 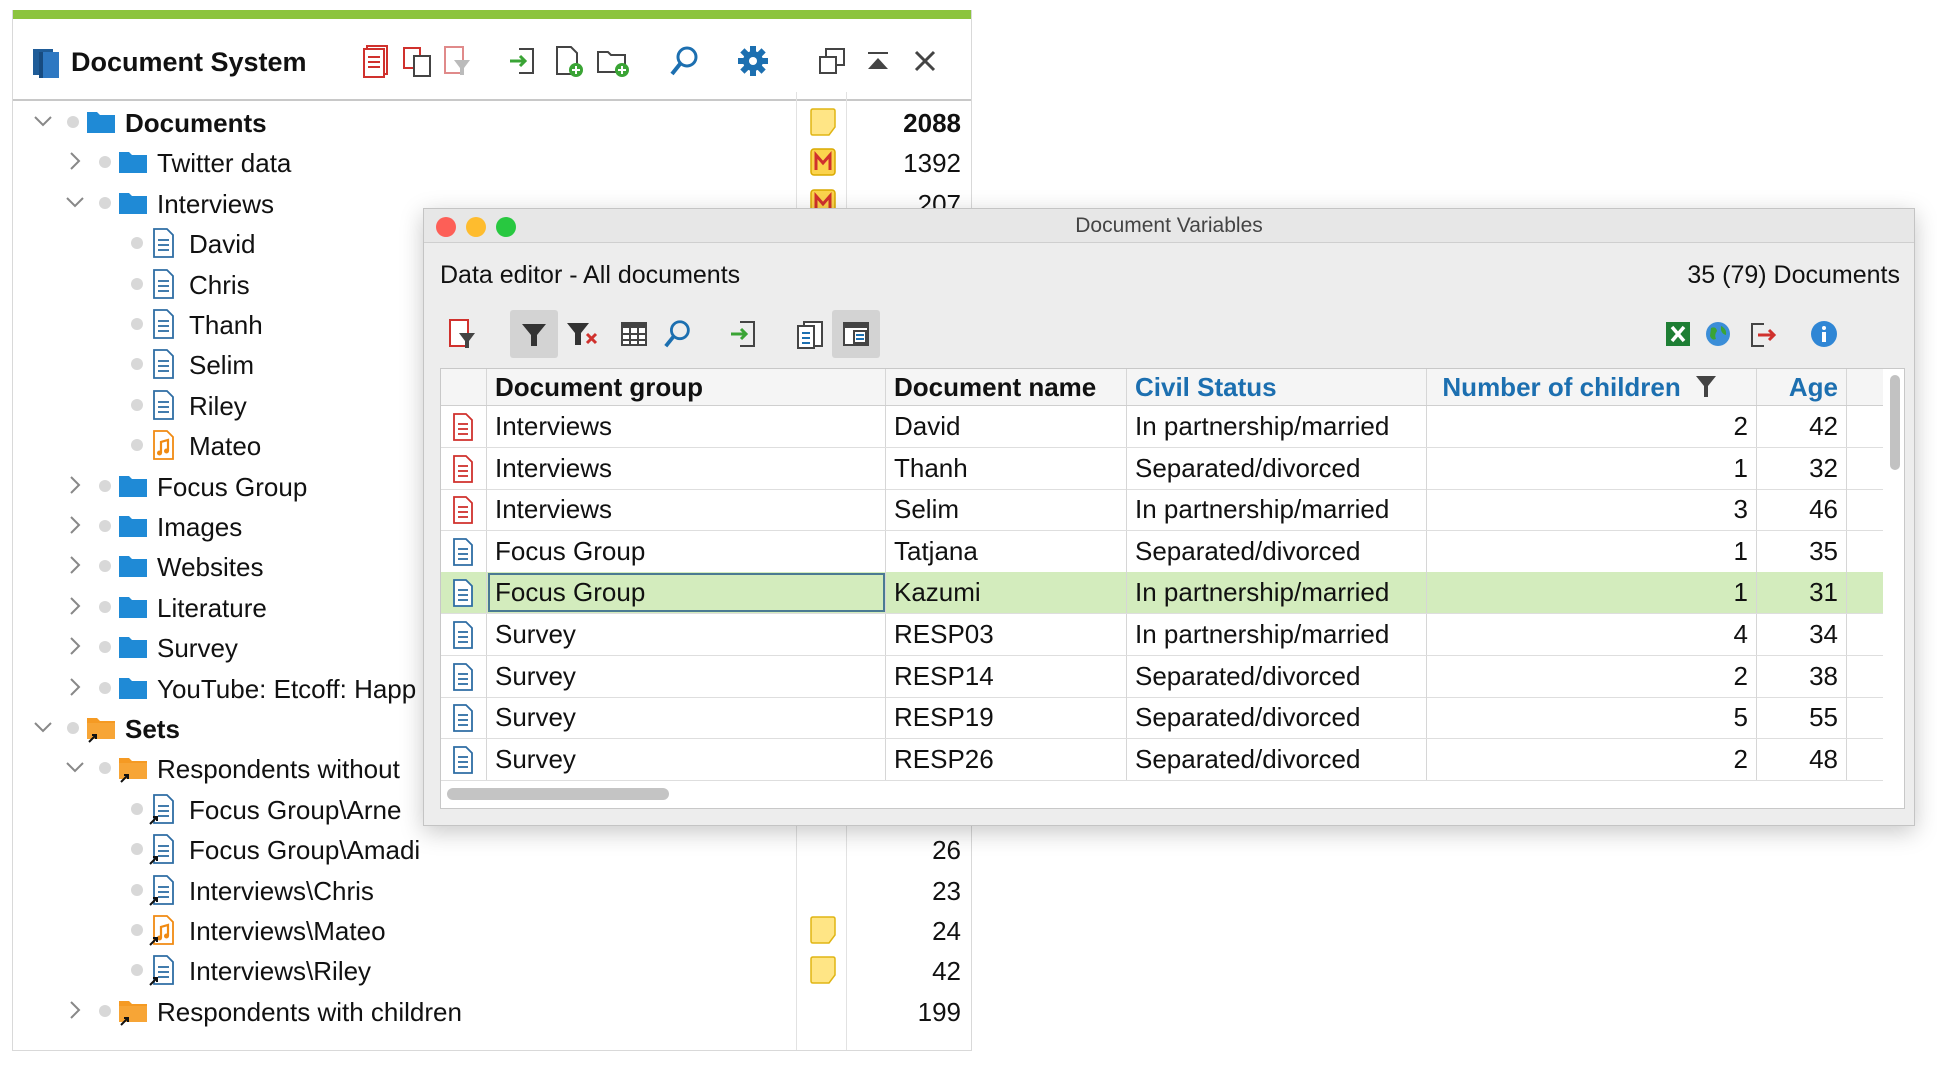 What do you see at coordinates (457, 61) in the screenshot?
I see `filter-documents-icon` at bounding box center [457, 61].